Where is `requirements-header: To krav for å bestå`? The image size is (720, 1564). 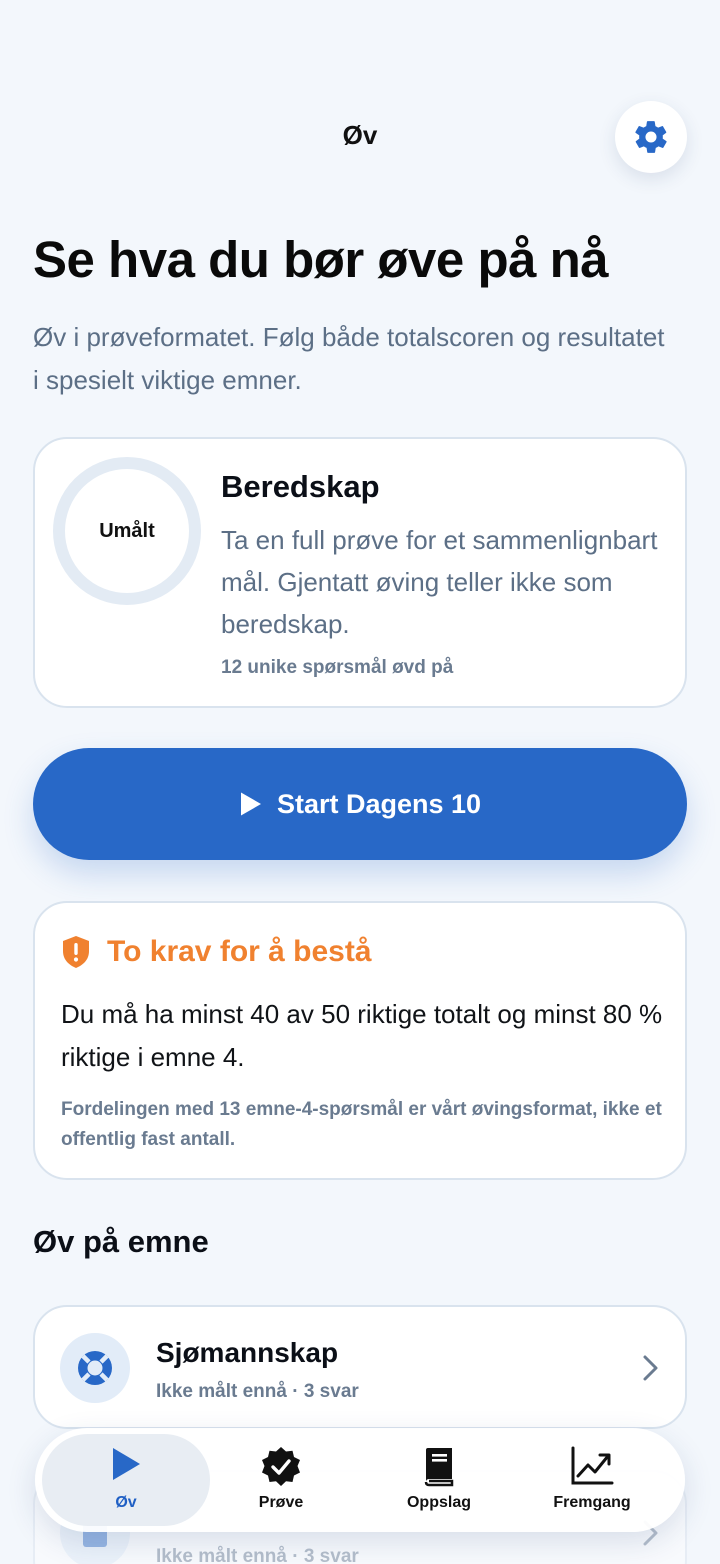
requirements-header: To krav for å bestå is located at coordinates (216, 952).